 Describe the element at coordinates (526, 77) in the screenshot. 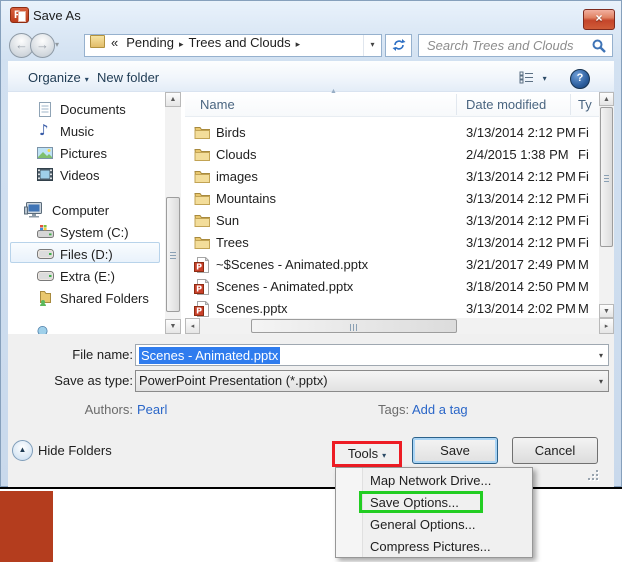

I see `views-icon` at that location.